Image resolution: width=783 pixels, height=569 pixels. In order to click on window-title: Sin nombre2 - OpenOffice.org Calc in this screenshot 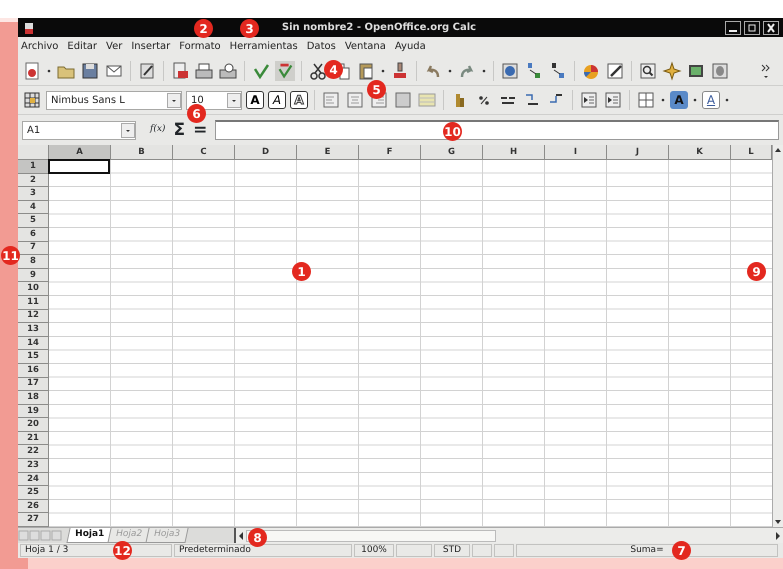, I will do `click(379, 28)`.